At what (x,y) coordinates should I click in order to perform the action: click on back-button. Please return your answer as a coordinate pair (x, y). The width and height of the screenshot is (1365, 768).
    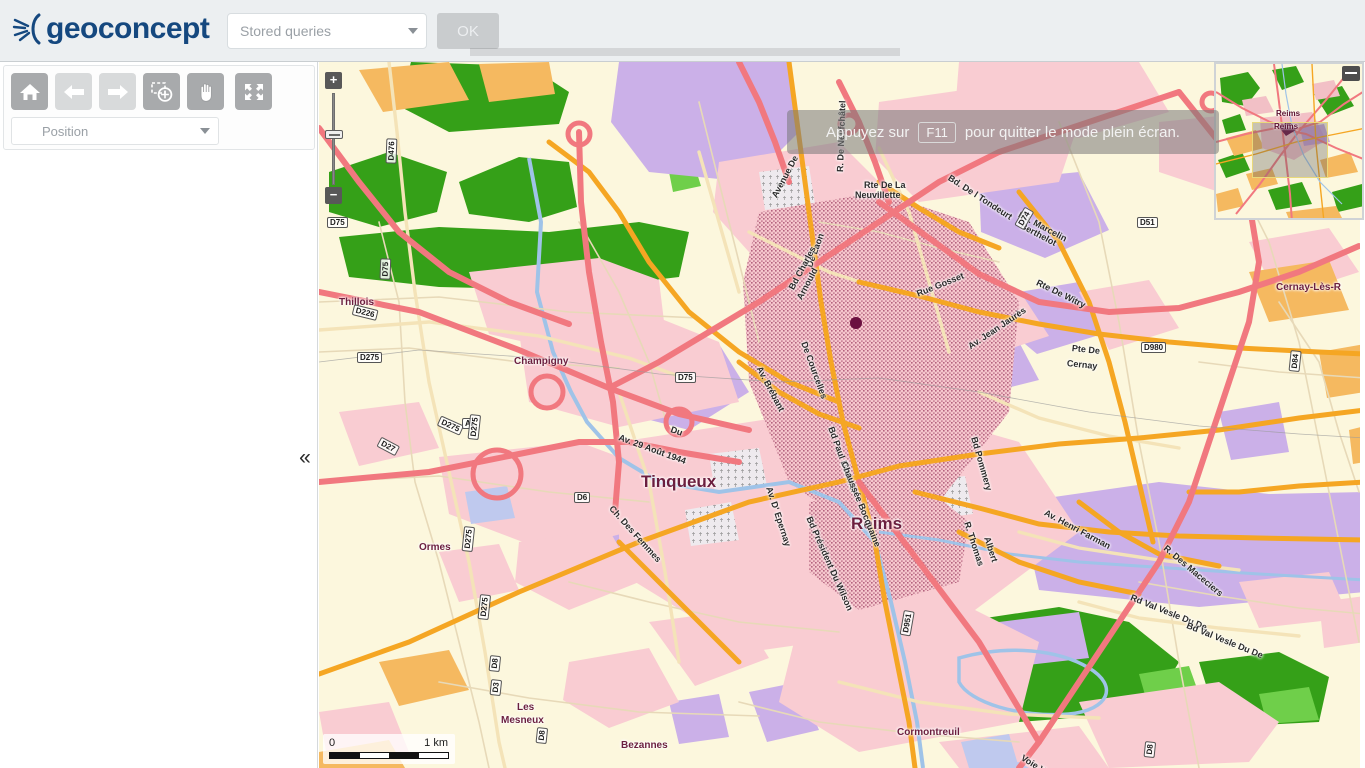
    Looking at the image, I should click on (73, 91).